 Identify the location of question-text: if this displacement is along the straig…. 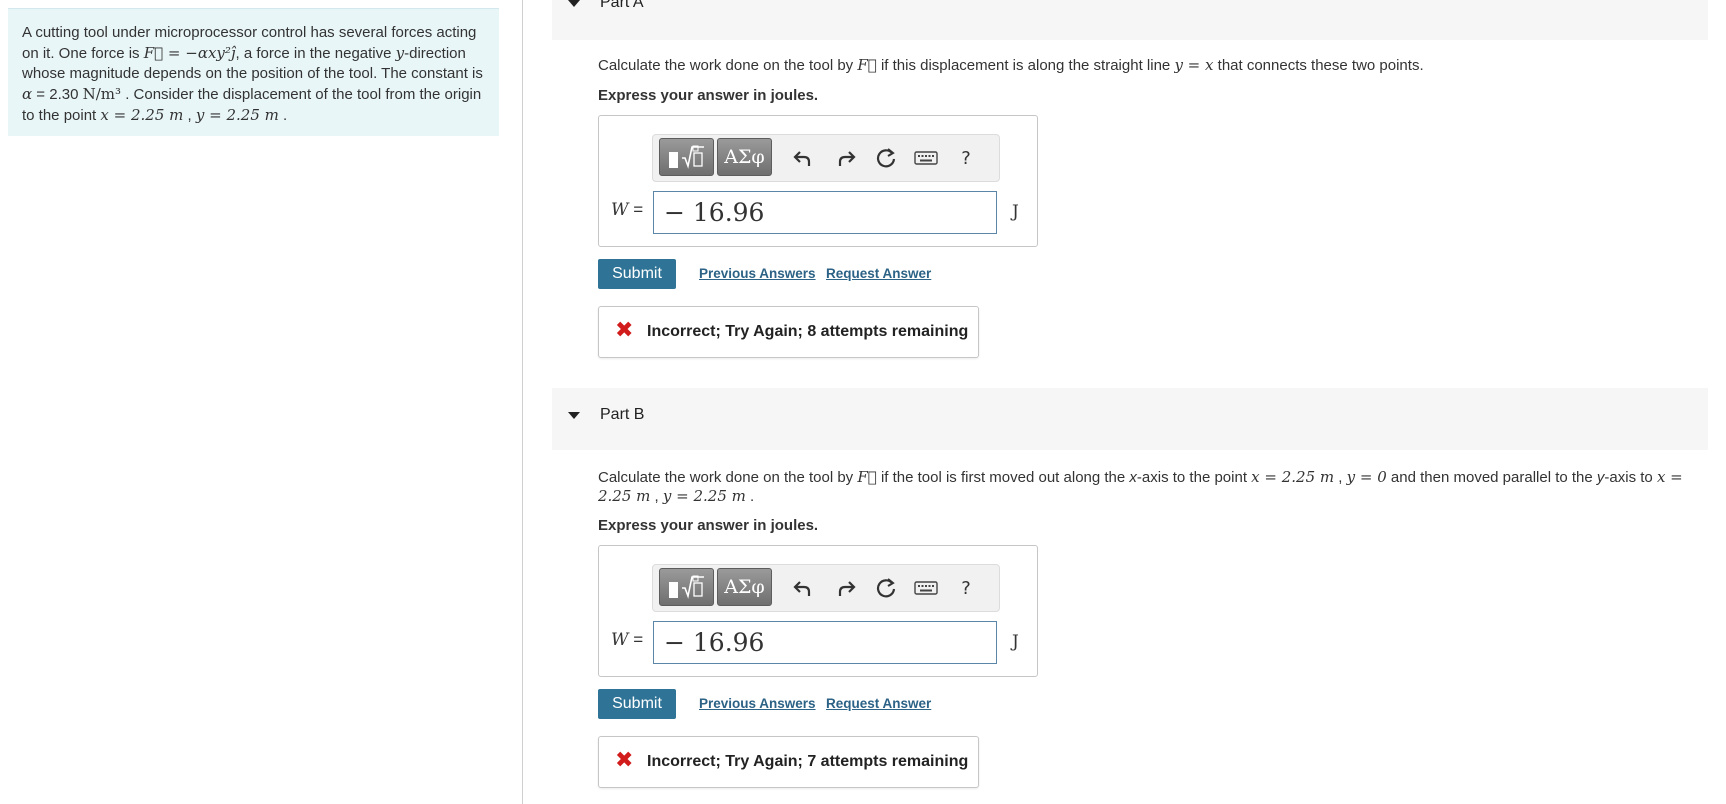
(1025, 65).